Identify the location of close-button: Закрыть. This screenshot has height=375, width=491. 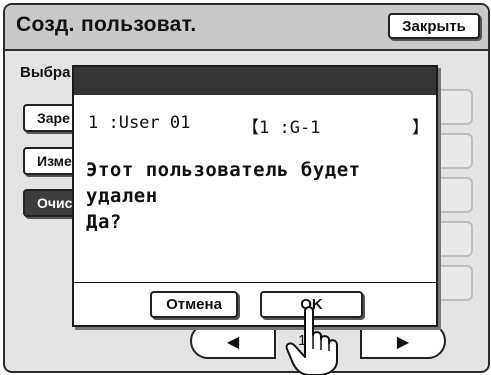
(434, 26).